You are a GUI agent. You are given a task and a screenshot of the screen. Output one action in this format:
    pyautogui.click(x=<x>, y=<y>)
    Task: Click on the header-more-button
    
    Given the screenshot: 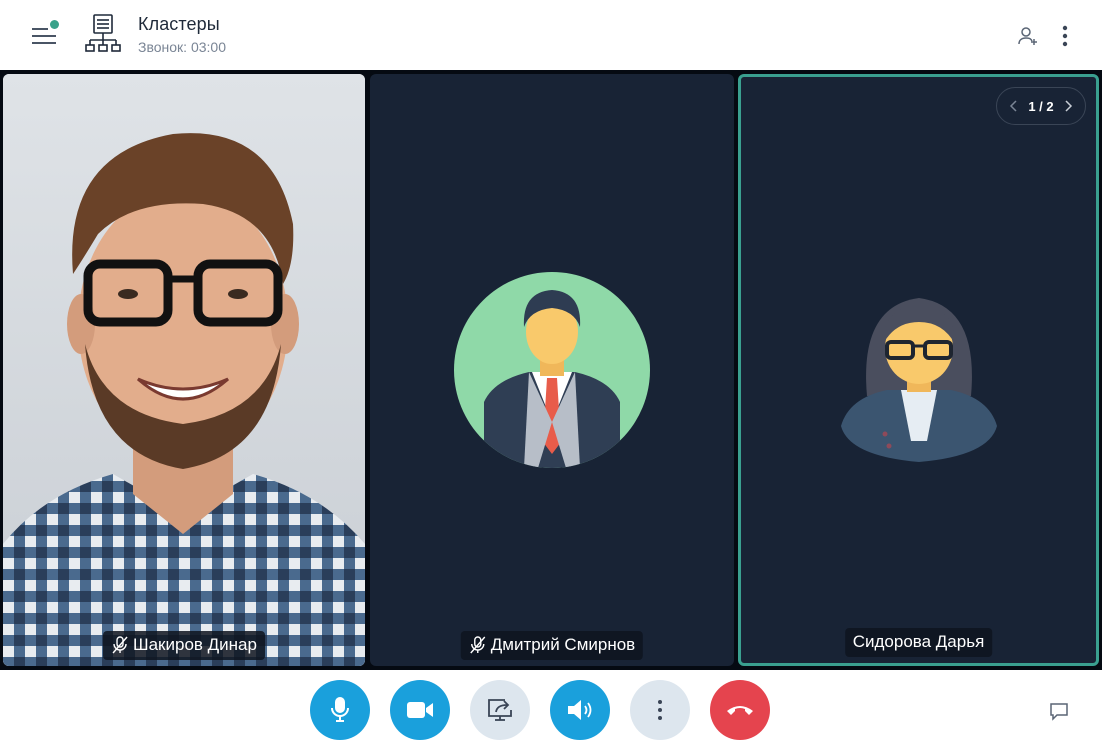 What is the action you would take?
    pyautogui.click(x=1065, y=36)
    